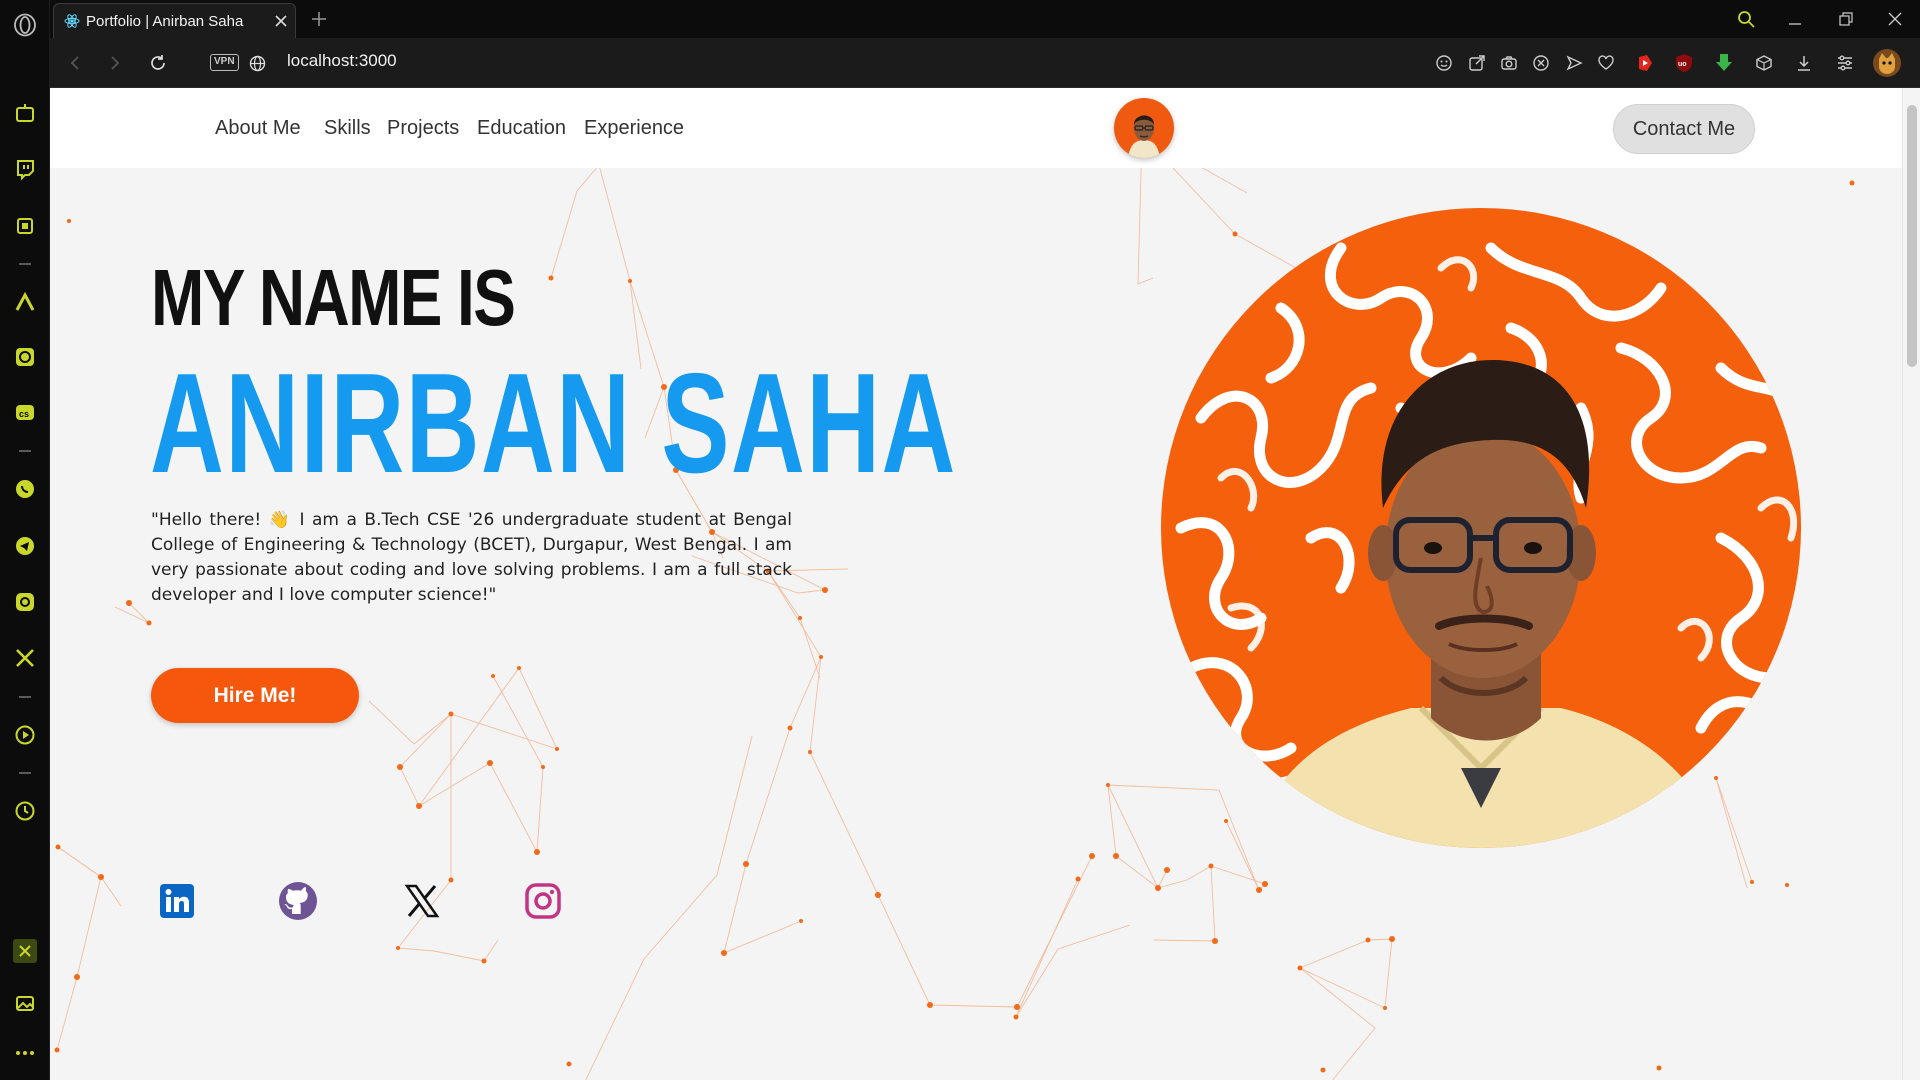  What do you see at coordinates (298, 901) in the screenshot?
I see `github-icon` at bounding box center [298, 901].